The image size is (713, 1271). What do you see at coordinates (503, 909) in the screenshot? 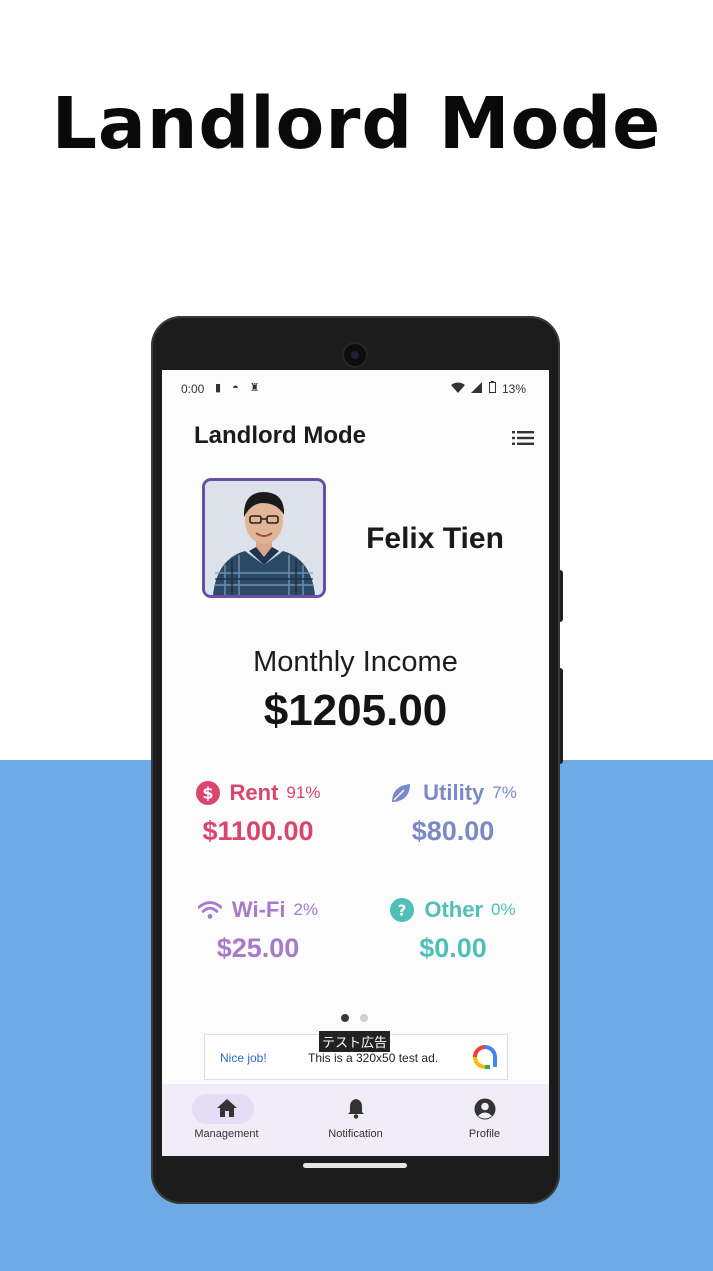
I see `category-percent: 0%` at bounding box center [503, 909].